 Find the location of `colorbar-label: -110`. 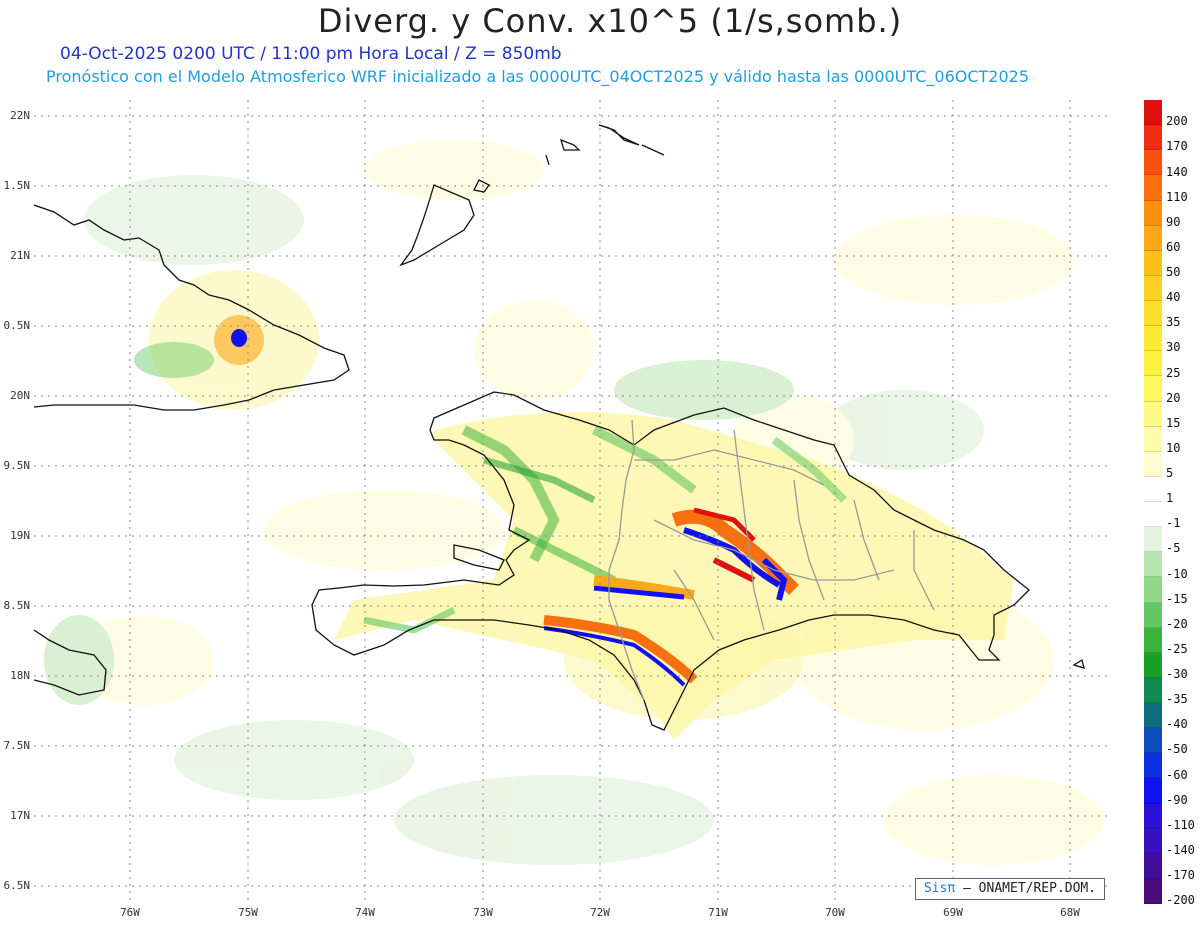

colorbar-label: -110 is located at coordinates (1180, 824).